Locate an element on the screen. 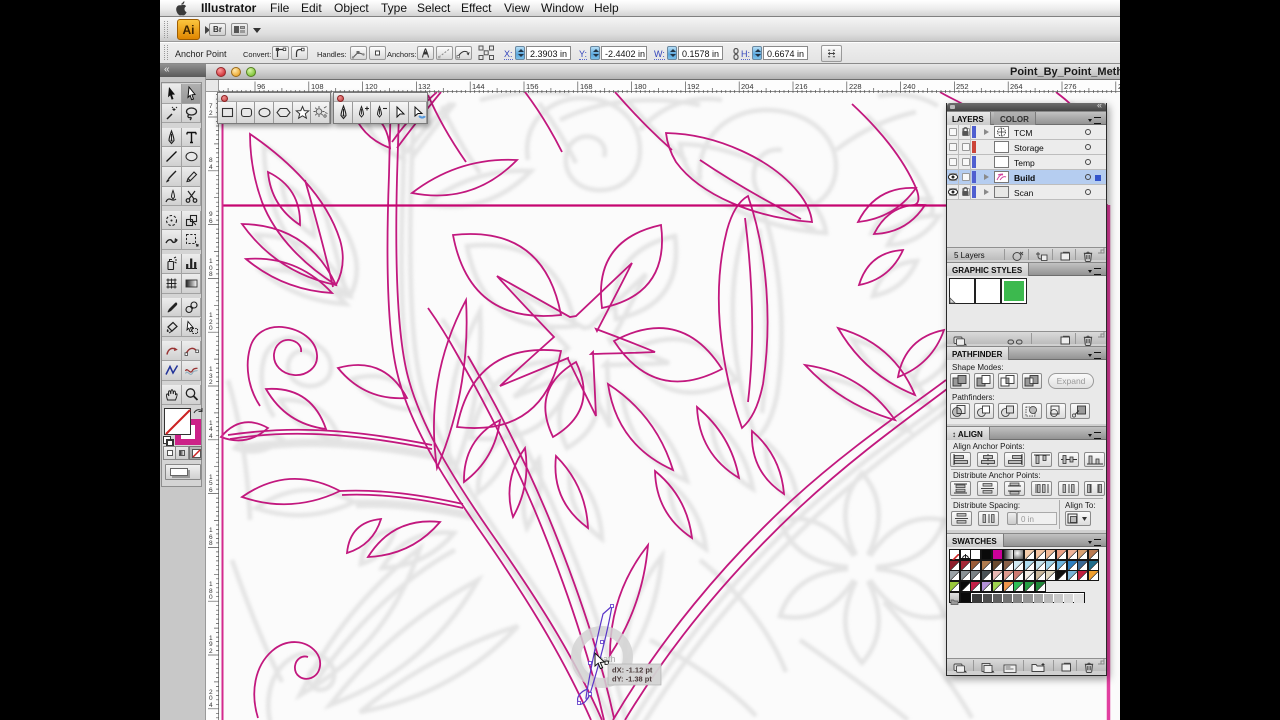 This screenshot has width=1280, height=720. svg-text: 168 is located at coordinates (586, 86).